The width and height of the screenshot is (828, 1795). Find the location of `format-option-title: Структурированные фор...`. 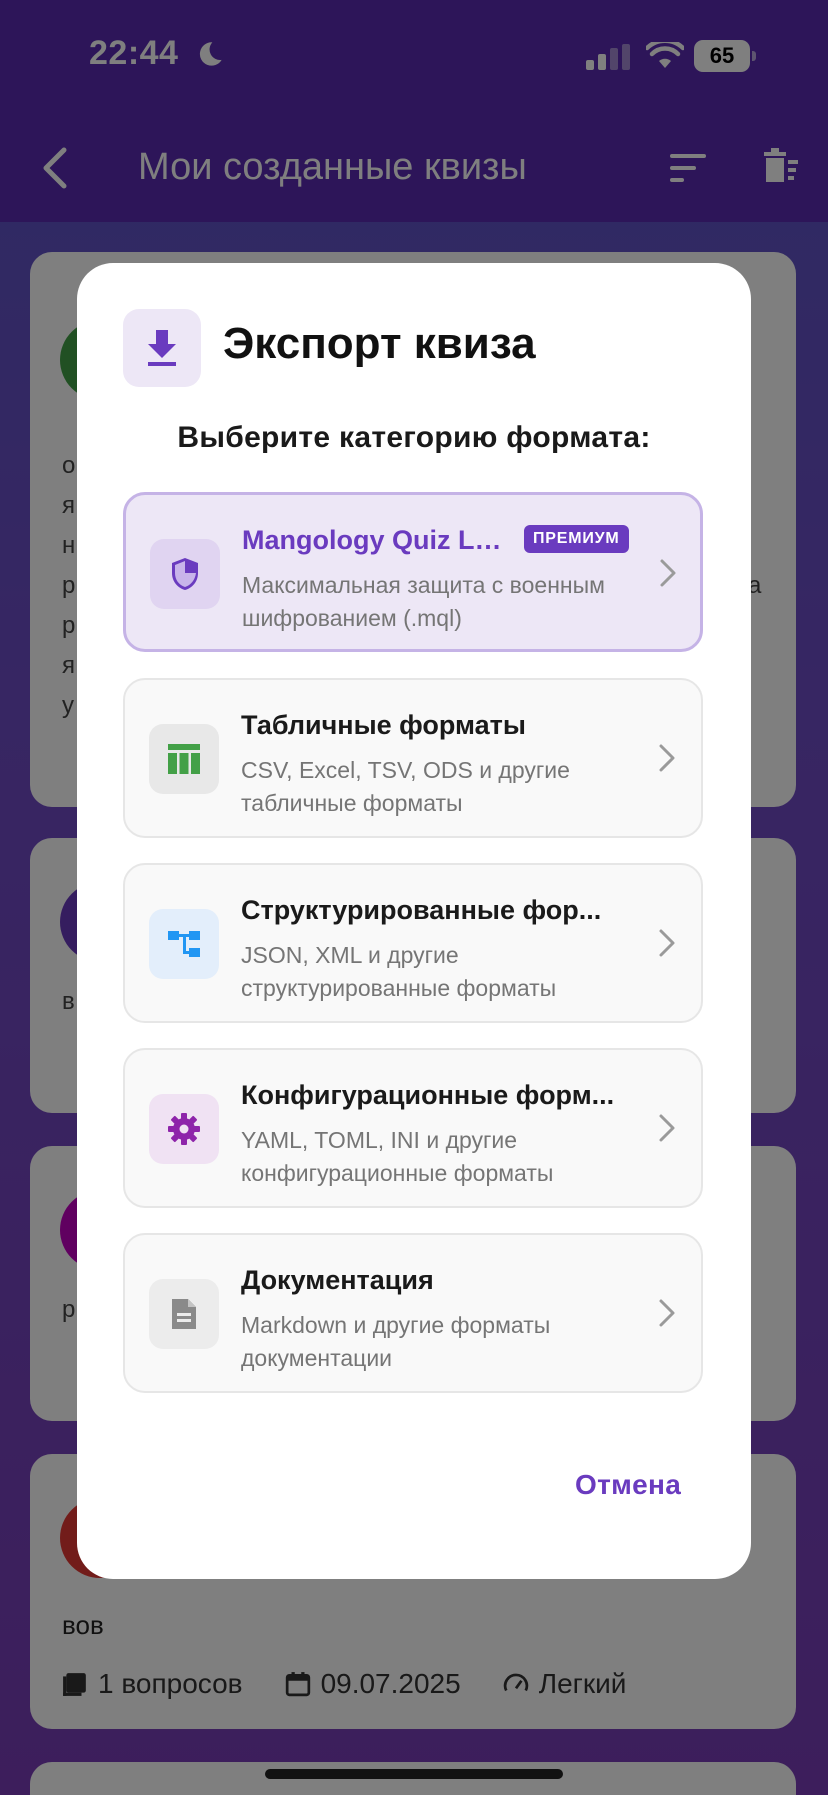

format-option-title: Структурированные фор... is located at coordinates (421, 910).